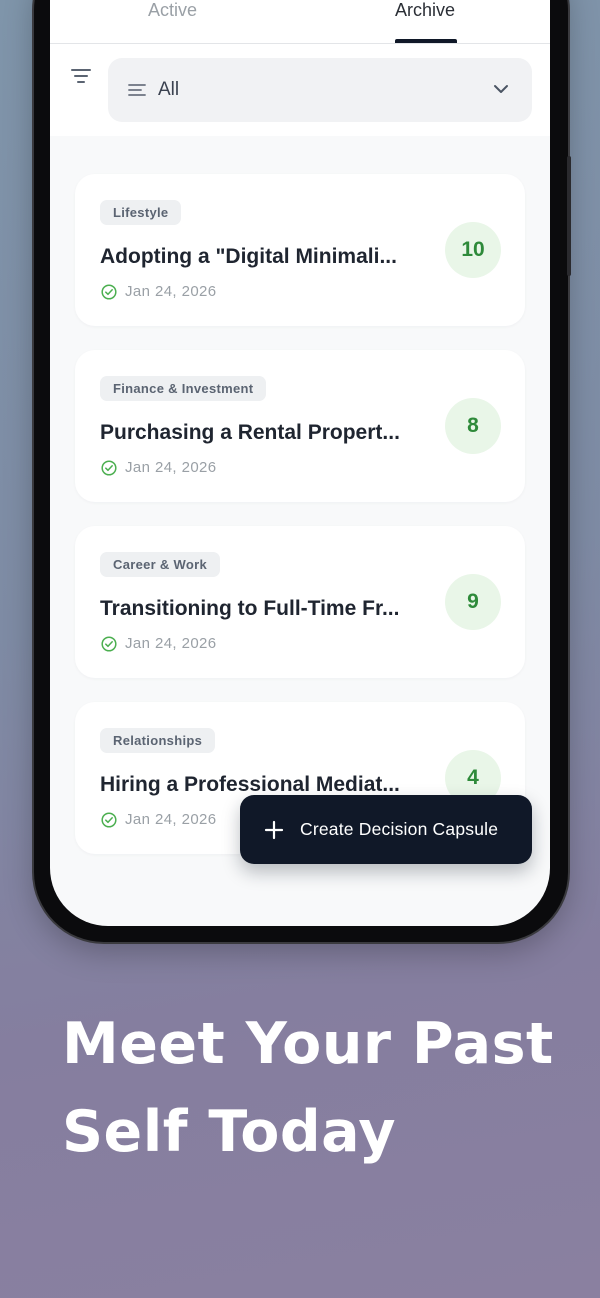 The height and width of the screenshot is (1298, 600). I want to click on fab-label: Create Decision Capsule, so click(399, 829).